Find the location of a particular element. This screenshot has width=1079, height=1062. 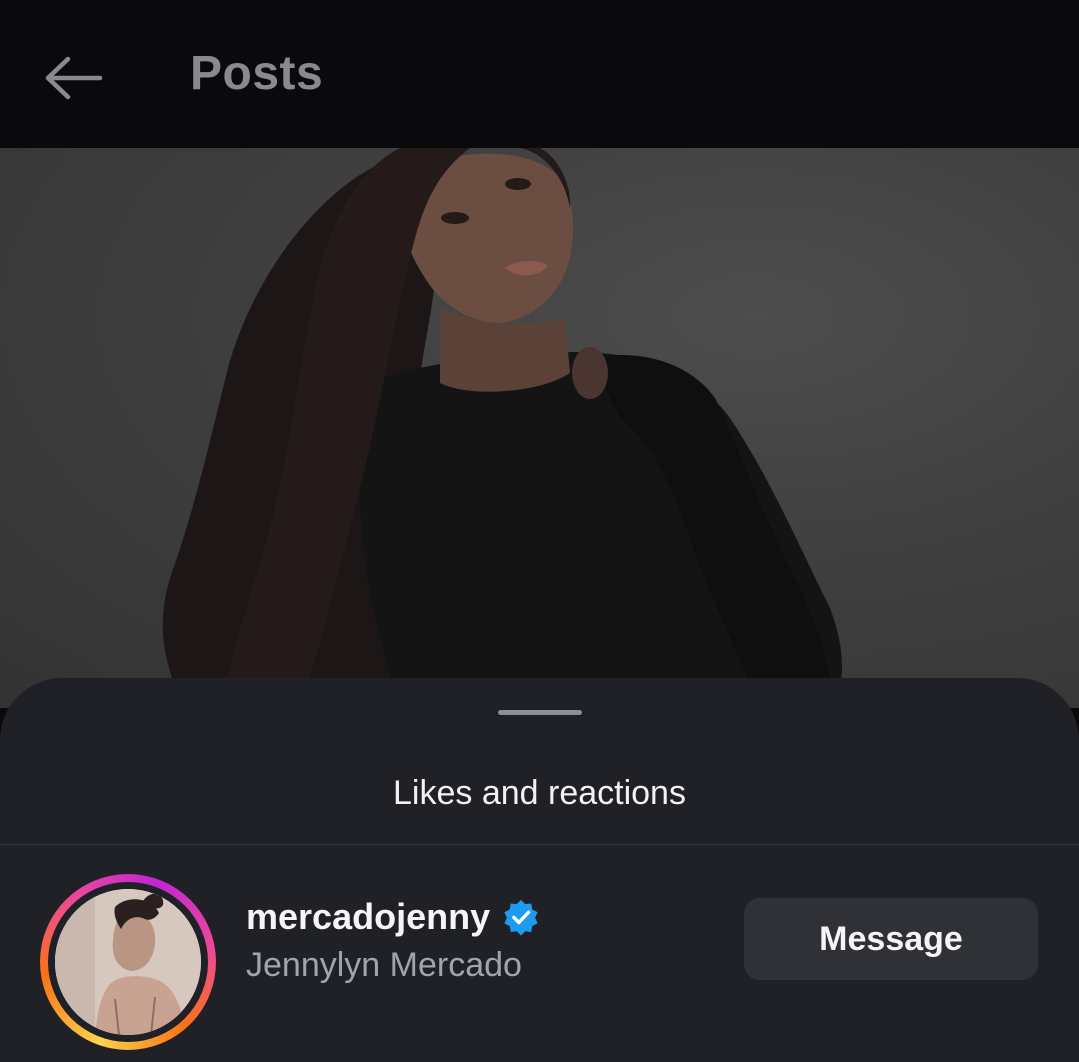

back-button is located at coordinates (73, 78).